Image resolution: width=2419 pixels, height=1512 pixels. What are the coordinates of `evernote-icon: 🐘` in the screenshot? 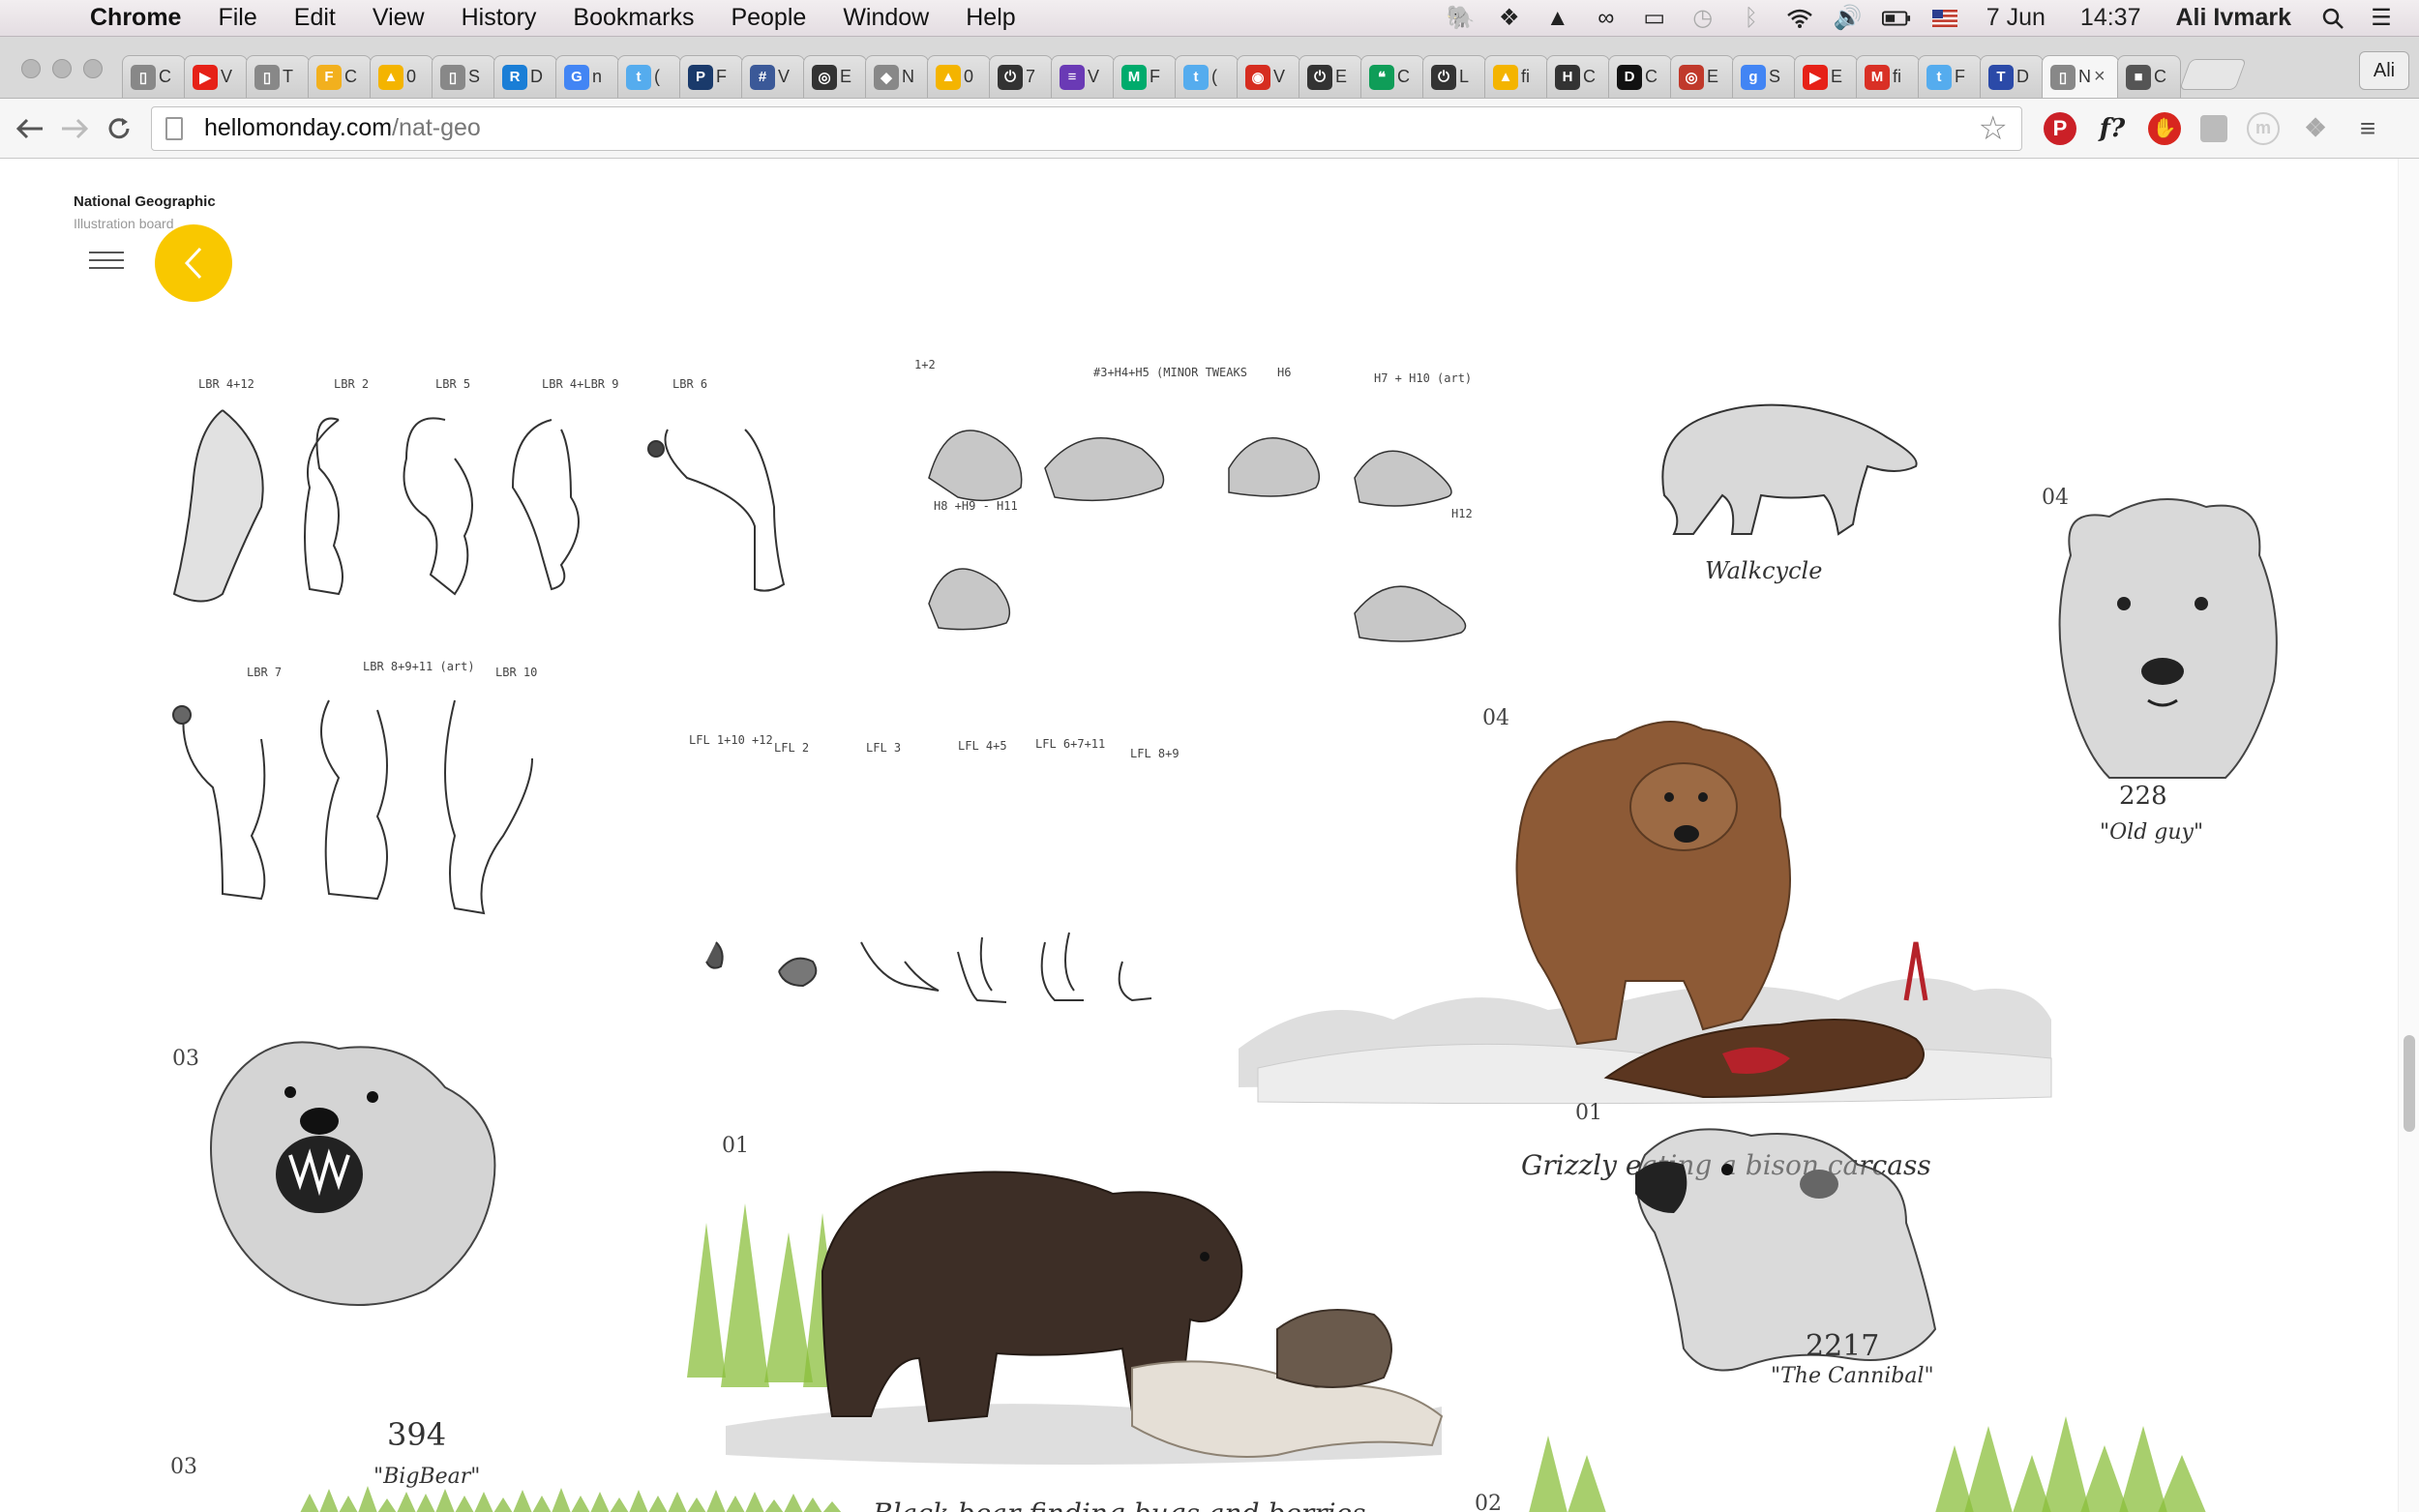 It's located at (1461, 18).